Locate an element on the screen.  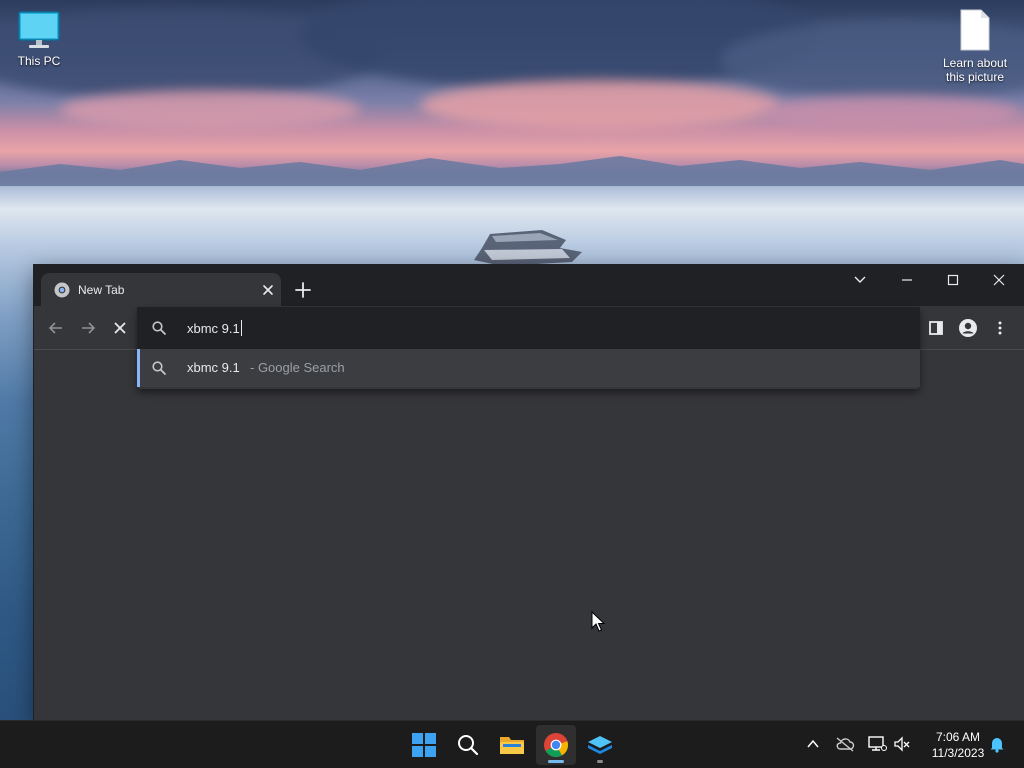
volume-tray-button is located at coordinates (902, 744).